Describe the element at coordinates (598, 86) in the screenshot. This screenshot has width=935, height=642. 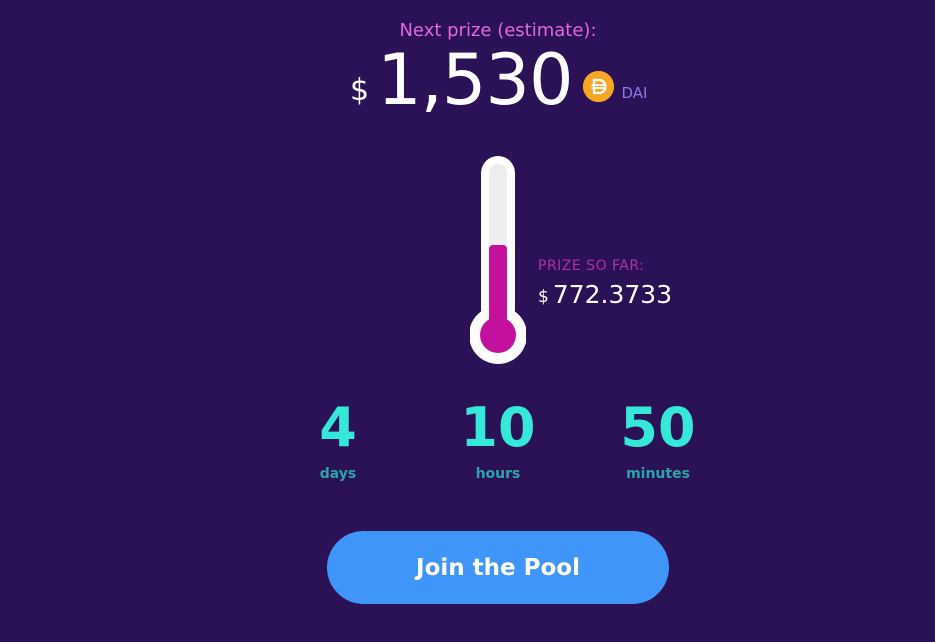
I see `dai-icon` at that location.